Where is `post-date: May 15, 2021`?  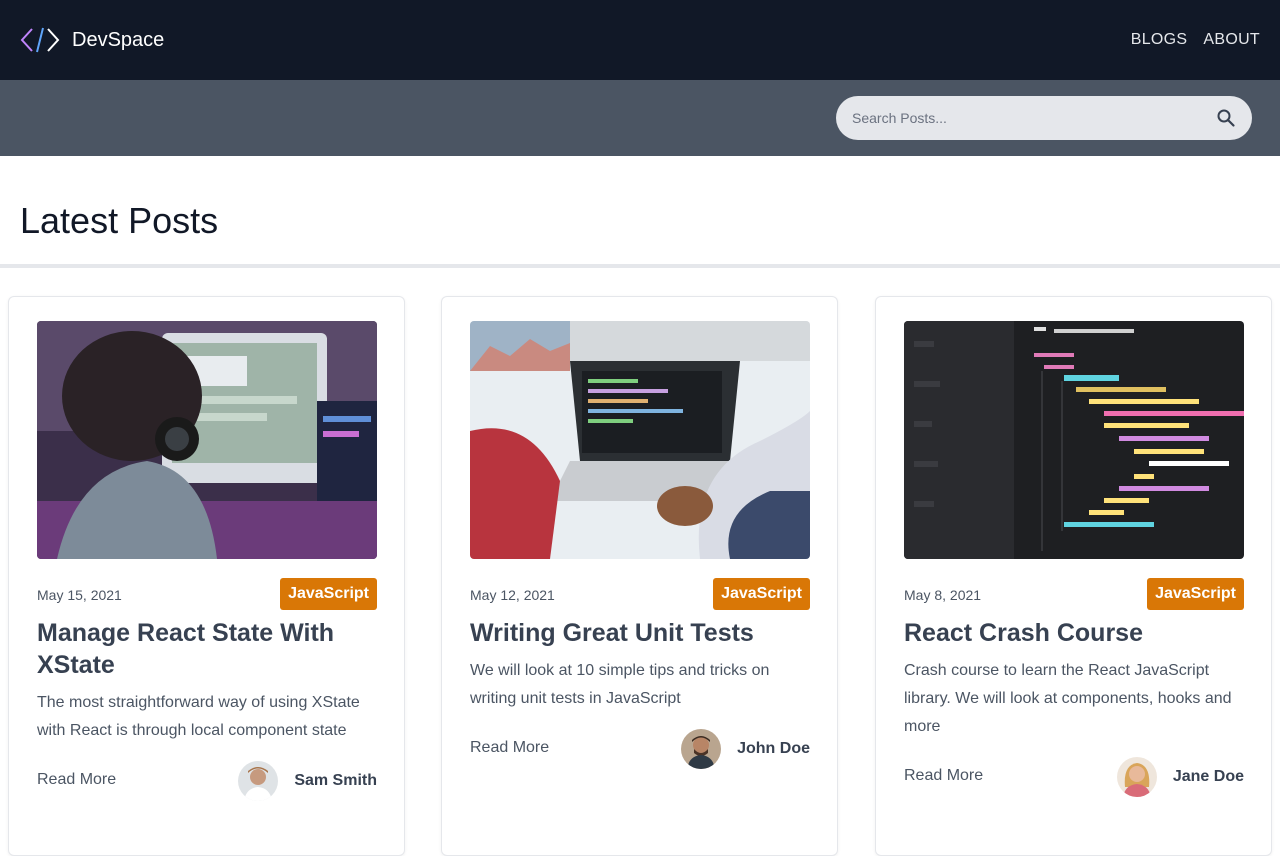
post-date: May 15, 2021 is located at coordinates (79, 595).